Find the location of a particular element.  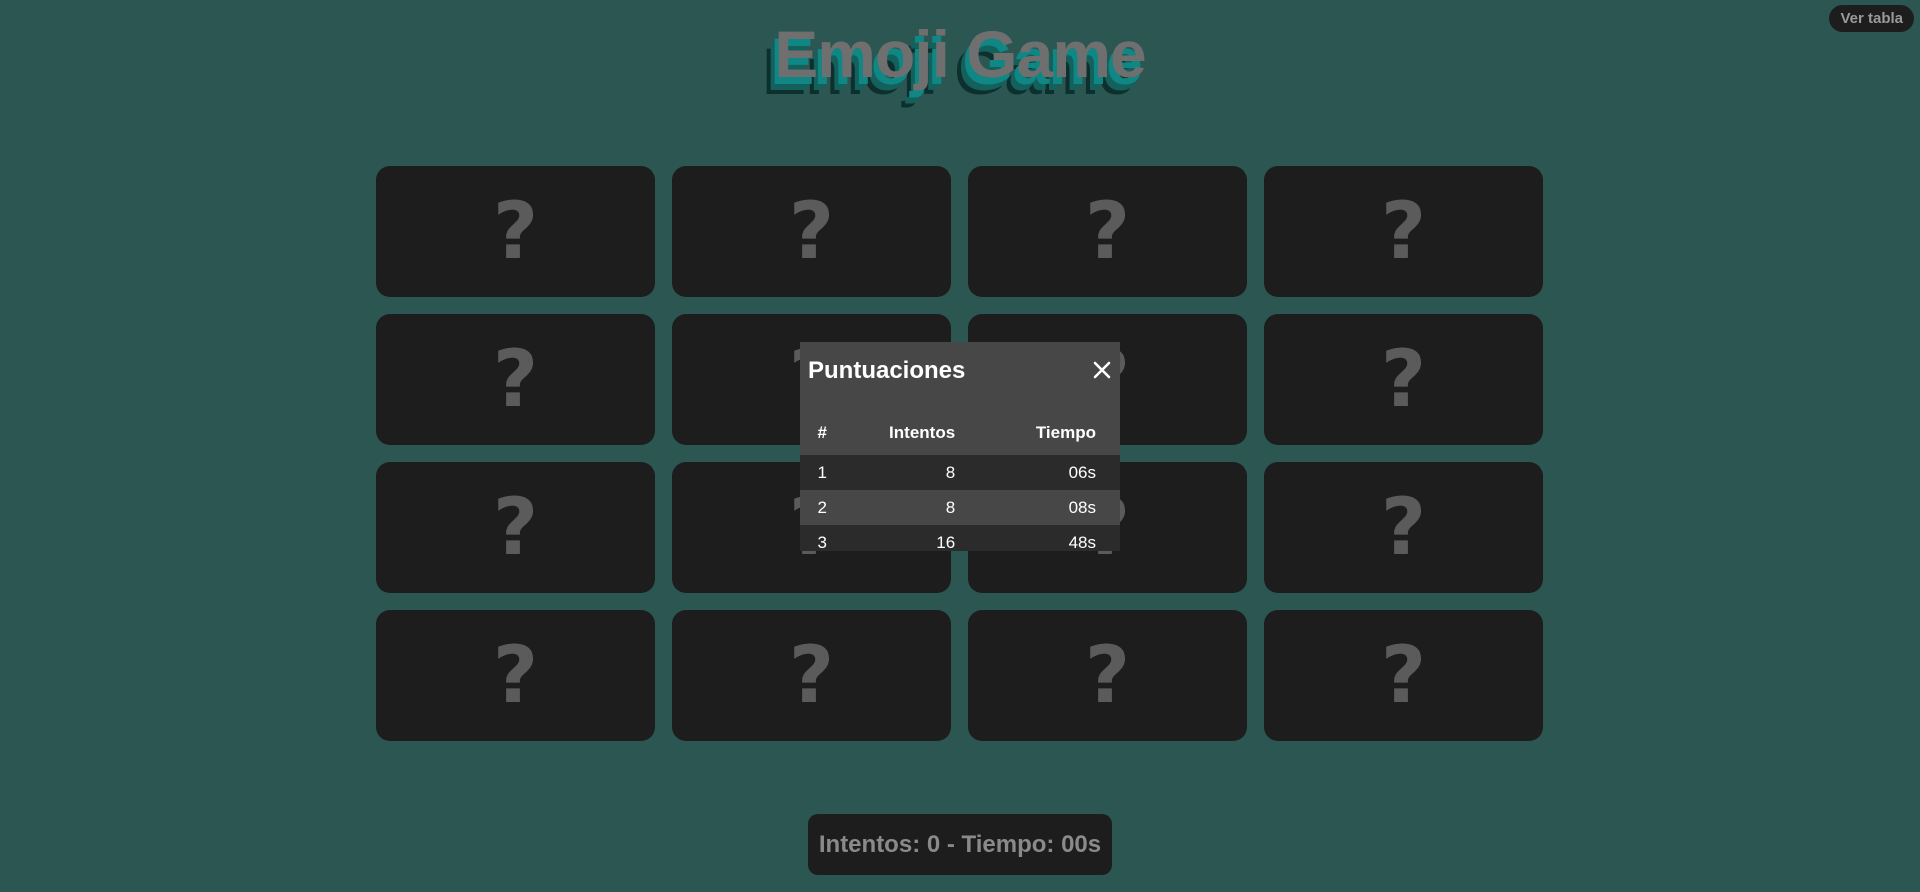

table-row: 1 8 06s is located at coordinates (960, 472).